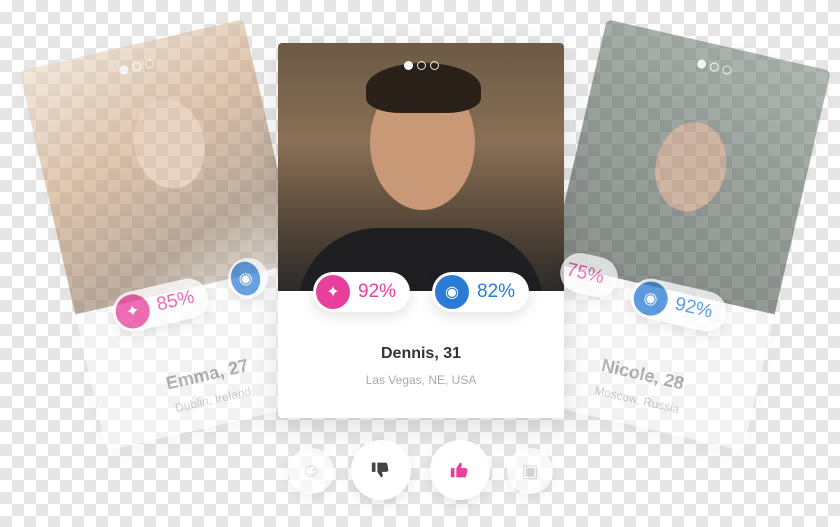 Image resolution: width=840 pixels, height=527 pixels. I want to click on thumbs-down-icon, so click(380, 470).